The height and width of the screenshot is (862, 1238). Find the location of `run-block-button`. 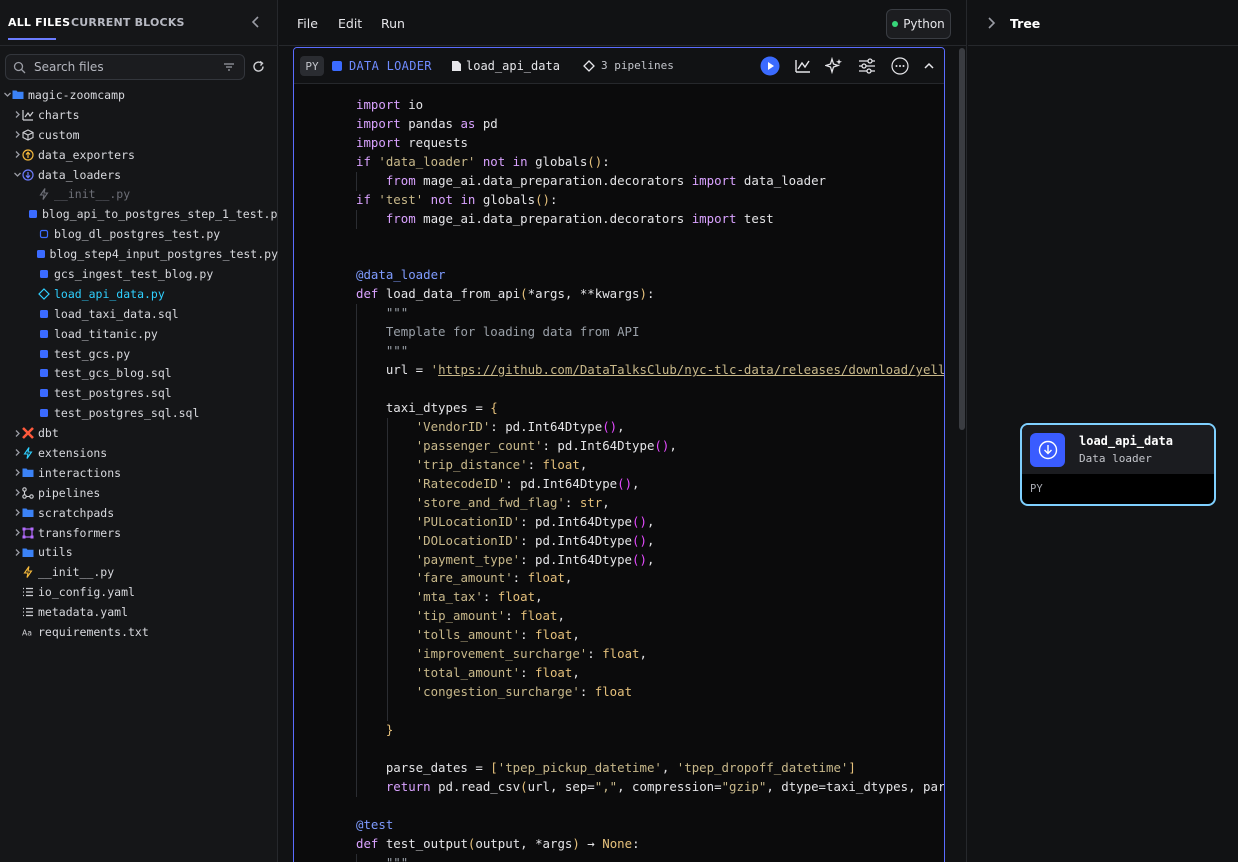

run-block-button is located at coordinates (770, 66).